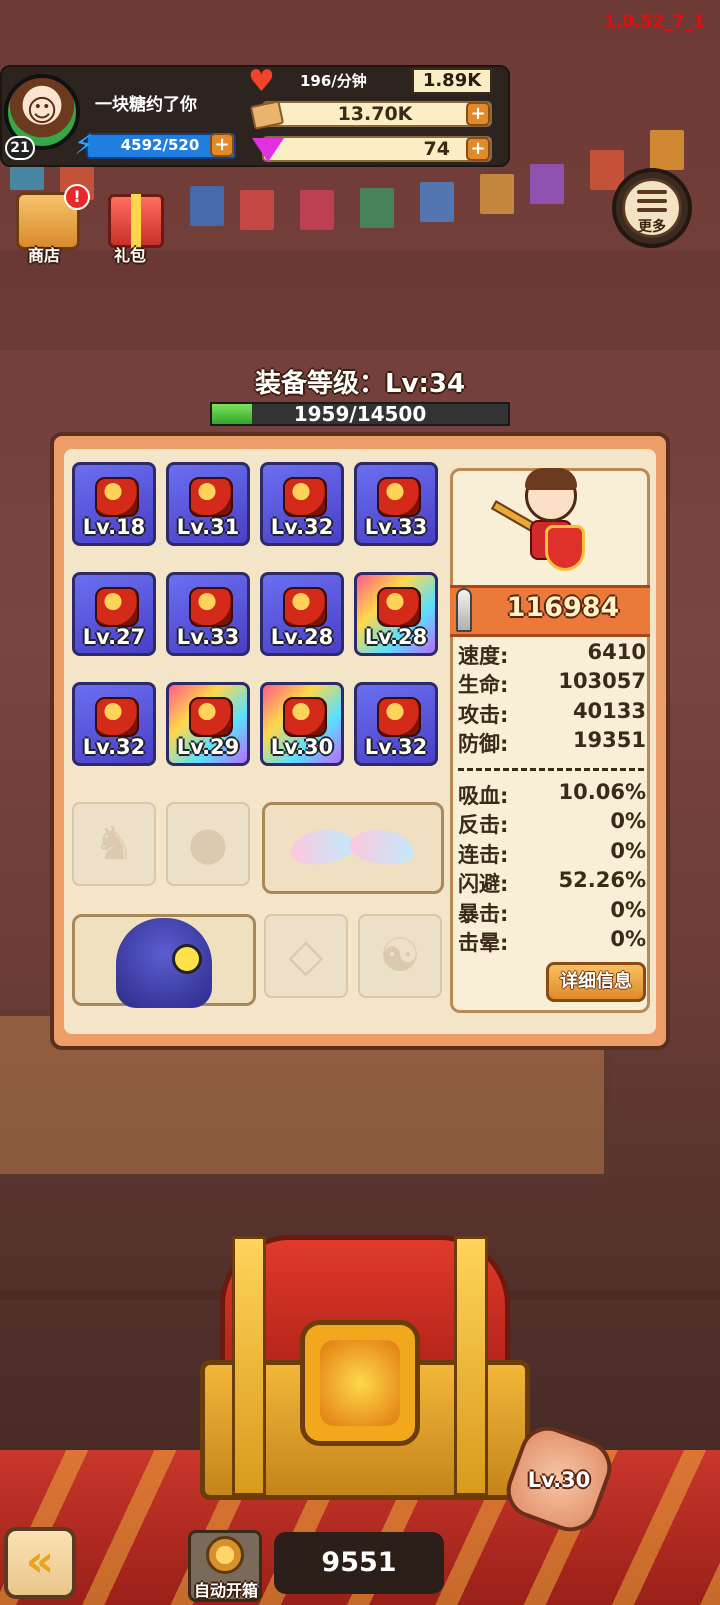  Describe the element at coordinates (225, 1555) in the screenshot. I see `gear-icon` at that location.